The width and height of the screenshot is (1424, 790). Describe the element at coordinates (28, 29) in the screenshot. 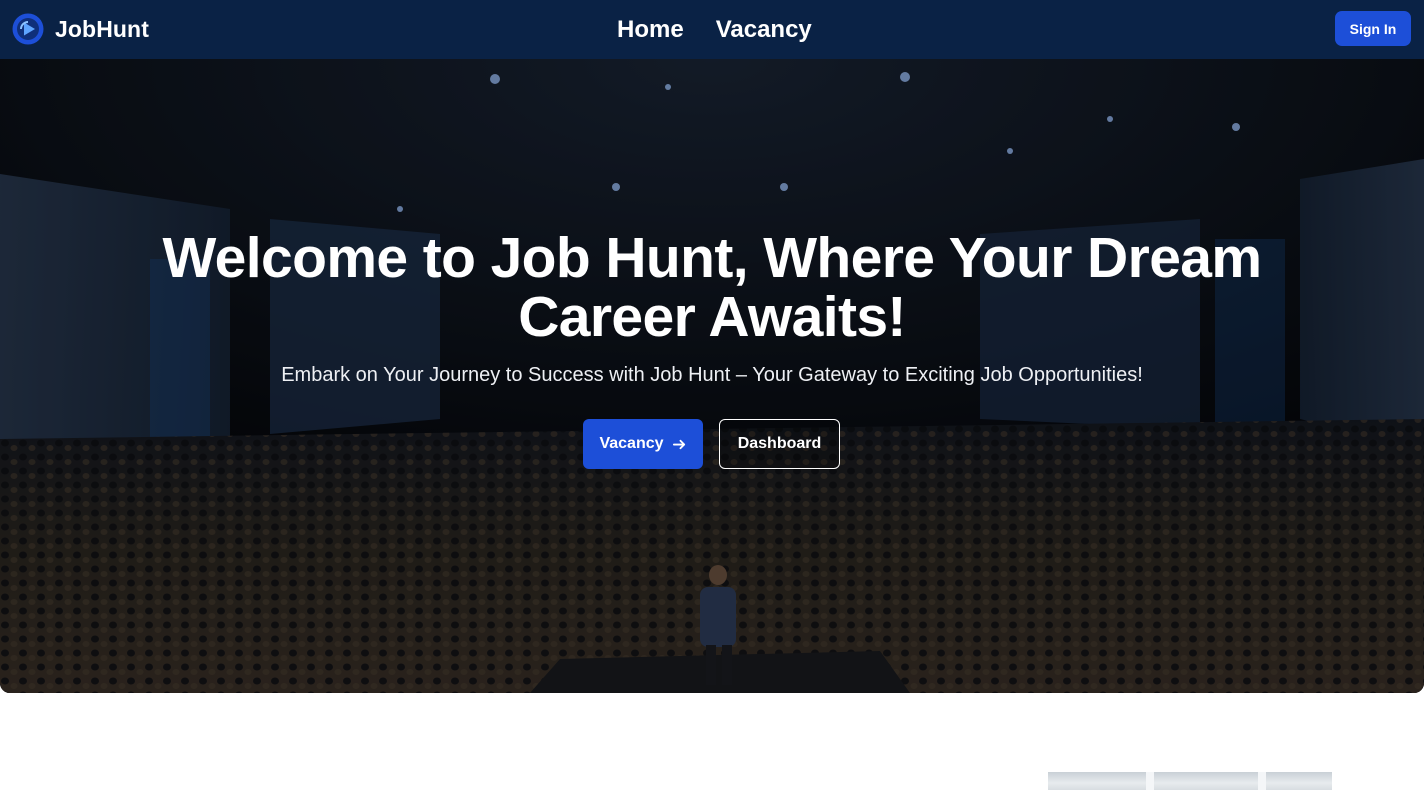

I see `play-circle-logo-icon` at that location.